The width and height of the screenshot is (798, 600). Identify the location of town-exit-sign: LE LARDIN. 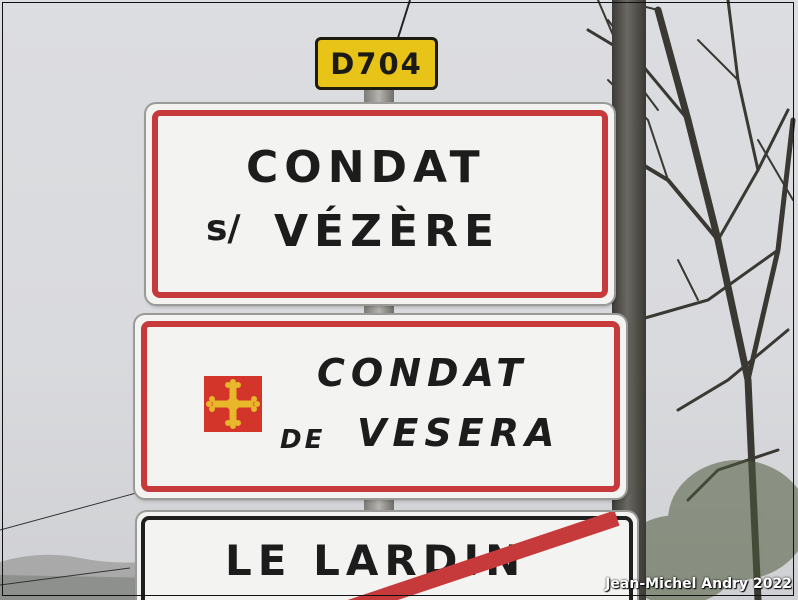
(387, 556).